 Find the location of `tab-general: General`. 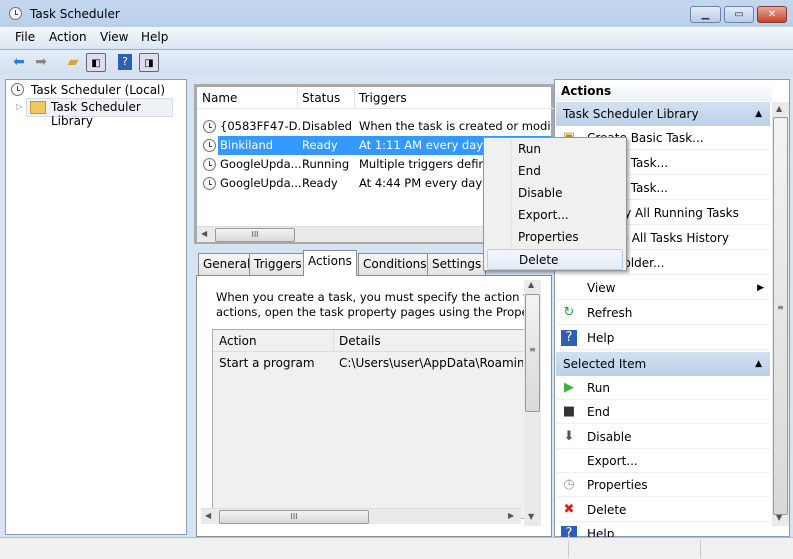

tab-general: General is located at coordinates (227, 264).